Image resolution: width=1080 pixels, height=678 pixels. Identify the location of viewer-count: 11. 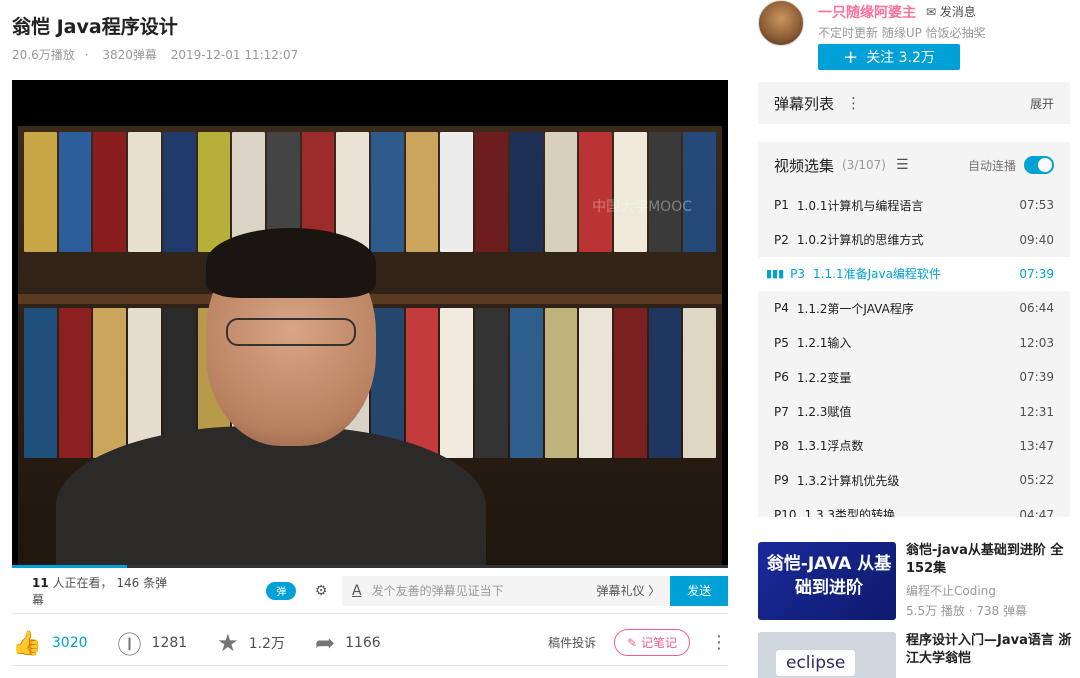
(40, 582).